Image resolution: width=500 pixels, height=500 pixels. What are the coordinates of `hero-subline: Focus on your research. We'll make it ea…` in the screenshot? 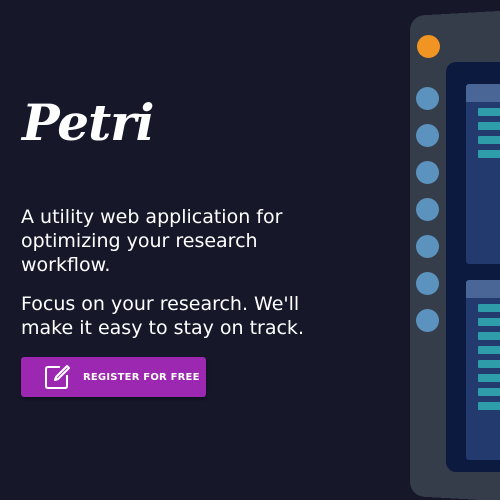 It's located at (162, 316).